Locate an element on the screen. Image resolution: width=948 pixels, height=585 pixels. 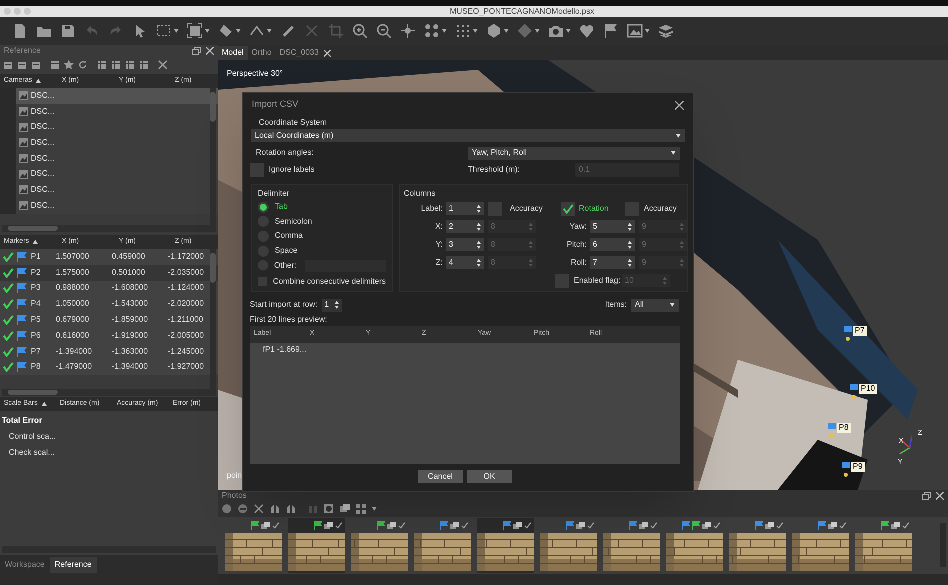
check-circle-icon is located at coordinates (227, 509).